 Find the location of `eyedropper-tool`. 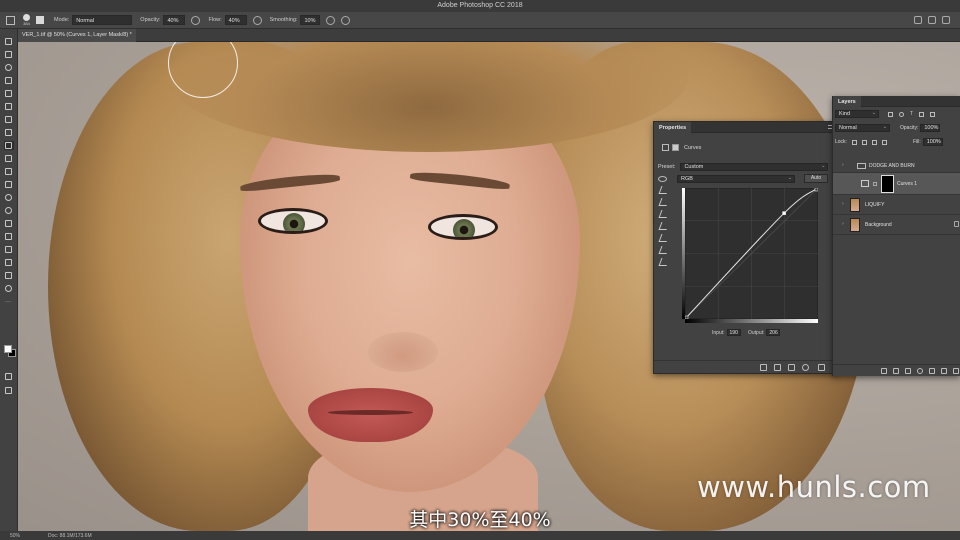

eyedropper-tool is located at coordinates (9, 106).